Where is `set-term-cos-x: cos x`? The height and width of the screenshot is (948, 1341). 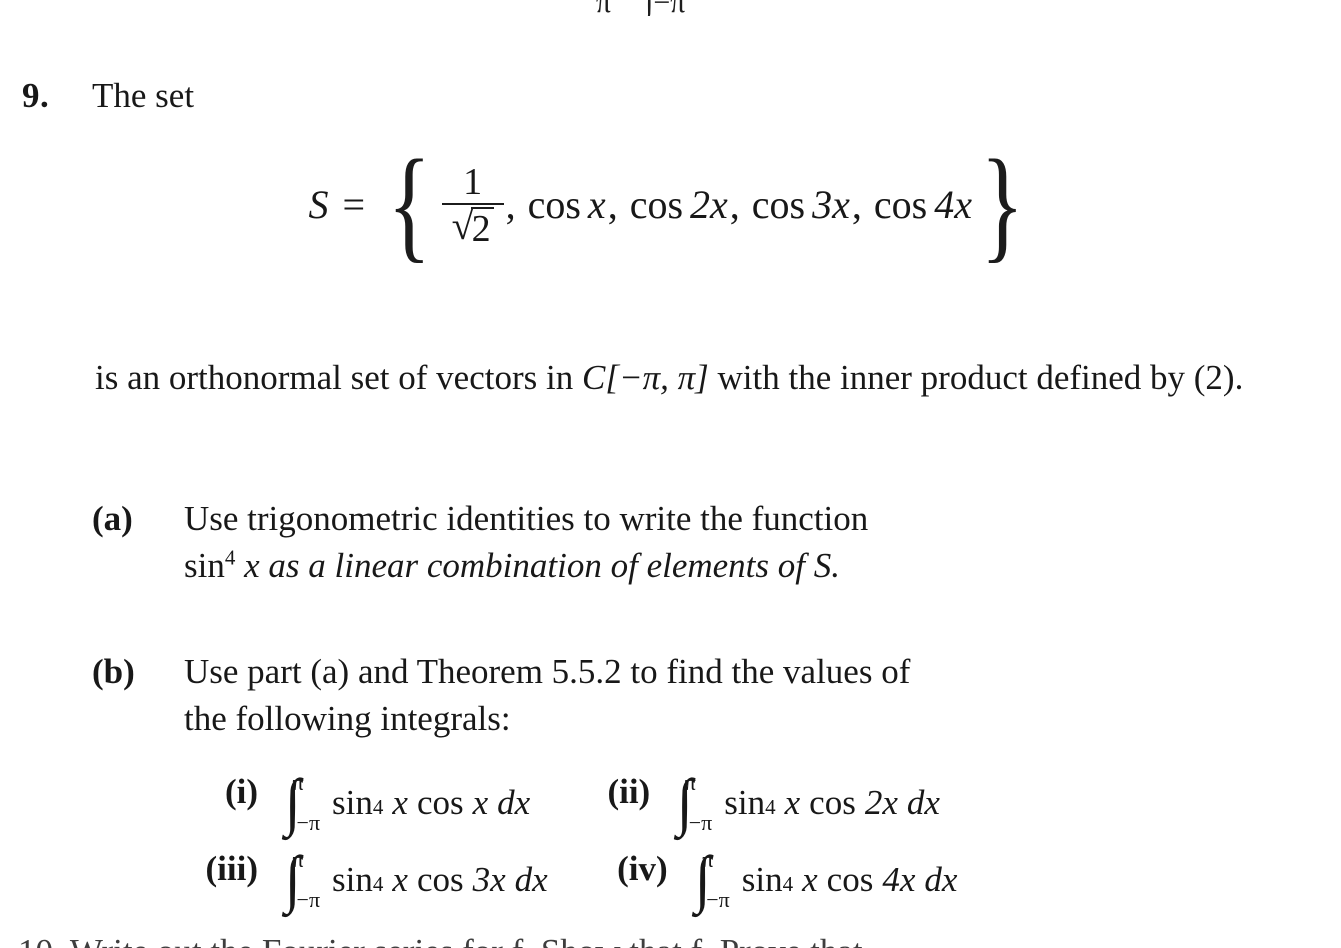 set-term-cos-x: cos x is located at coordinates (567, 205).